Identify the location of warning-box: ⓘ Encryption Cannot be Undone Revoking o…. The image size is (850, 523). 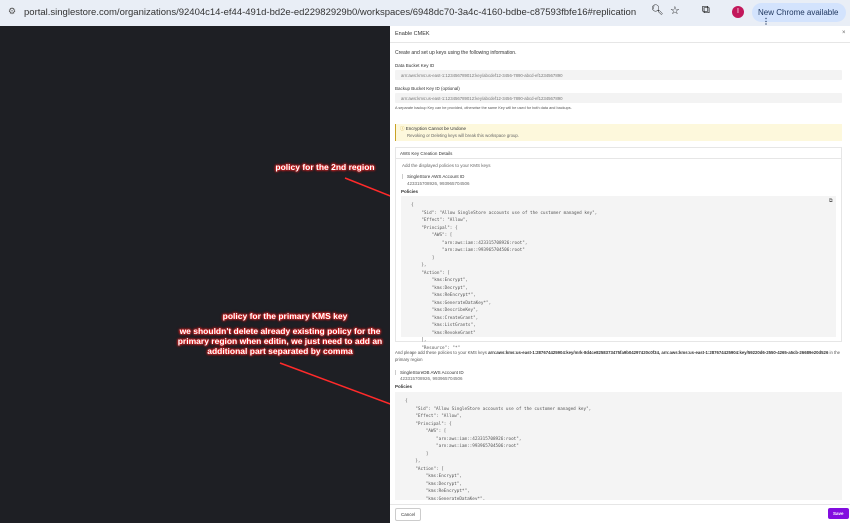
(618, 132).